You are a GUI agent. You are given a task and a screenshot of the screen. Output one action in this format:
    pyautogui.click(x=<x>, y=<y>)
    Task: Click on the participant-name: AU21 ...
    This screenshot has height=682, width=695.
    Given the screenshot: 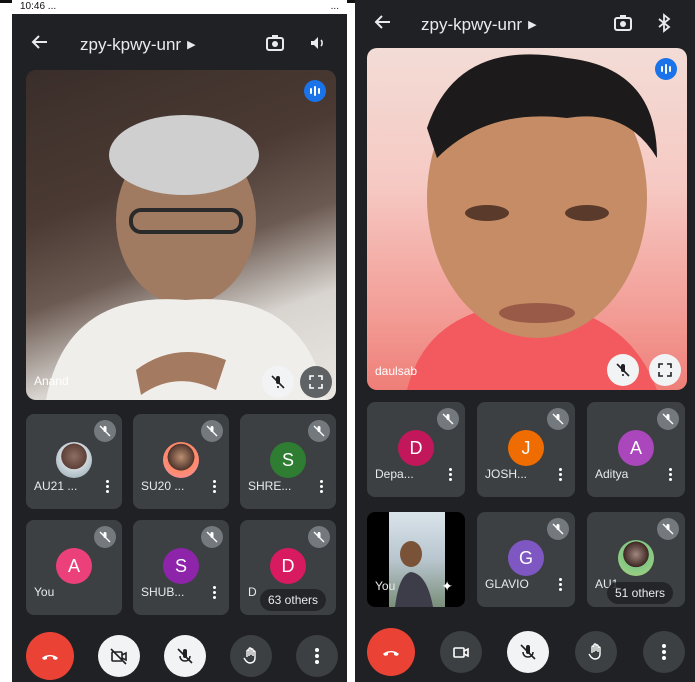 What is the action you would take?
    pyautogui.click(x=56, y=486)
    